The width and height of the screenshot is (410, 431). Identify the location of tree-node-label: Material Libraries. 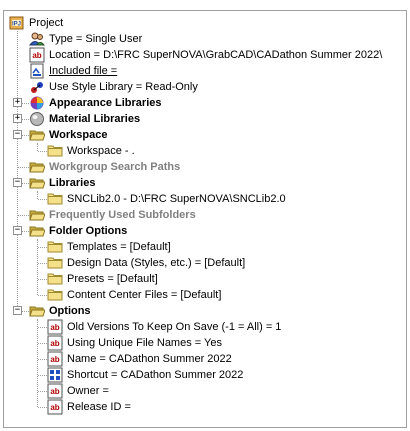
(95, 119).